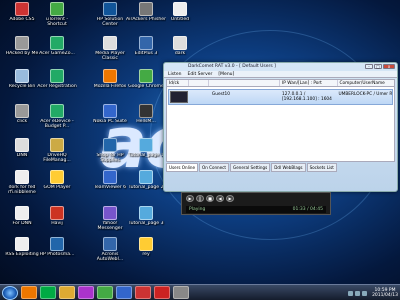 The width and height of the screenshot is (400, 300). What do you see at coordinates (143, 292) in the screenshot?
I see `paint-icon` at bounding box center [143, 292].